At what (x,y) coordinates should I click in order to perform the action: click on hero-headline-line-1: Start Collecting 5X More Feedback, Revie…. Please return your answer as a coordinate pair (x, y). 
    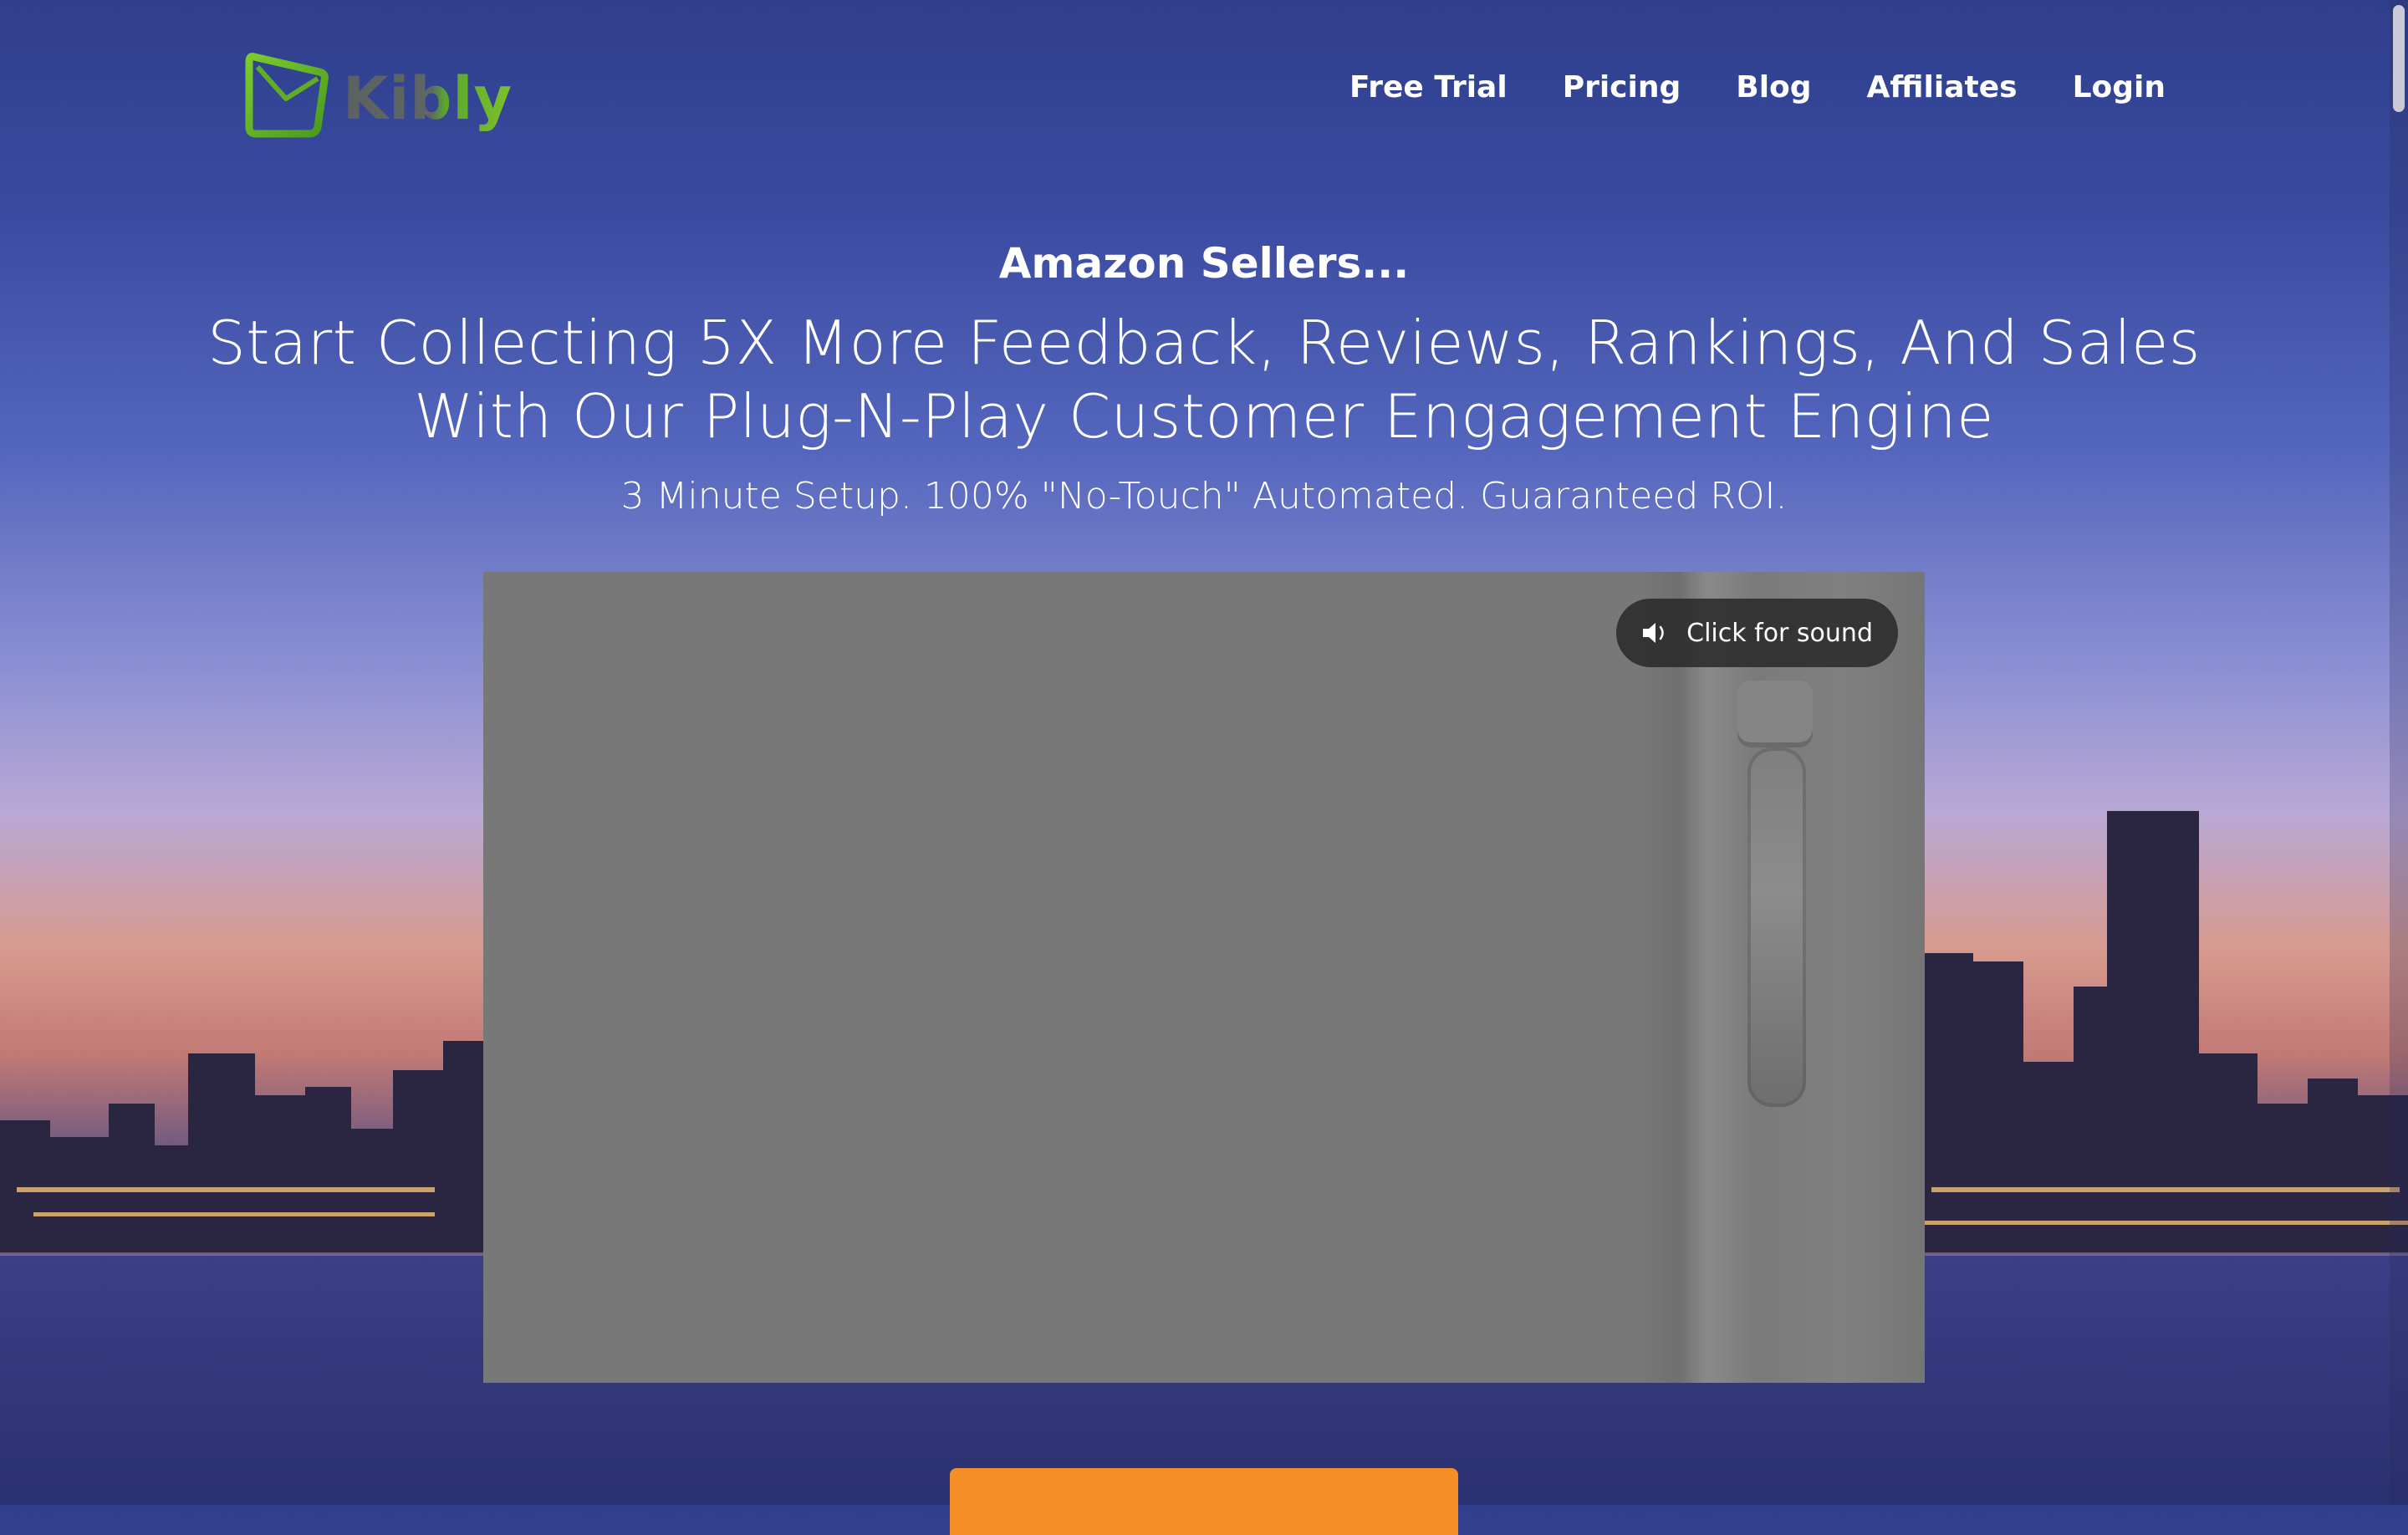
    Looking at the image, I should click on (1204, 343).